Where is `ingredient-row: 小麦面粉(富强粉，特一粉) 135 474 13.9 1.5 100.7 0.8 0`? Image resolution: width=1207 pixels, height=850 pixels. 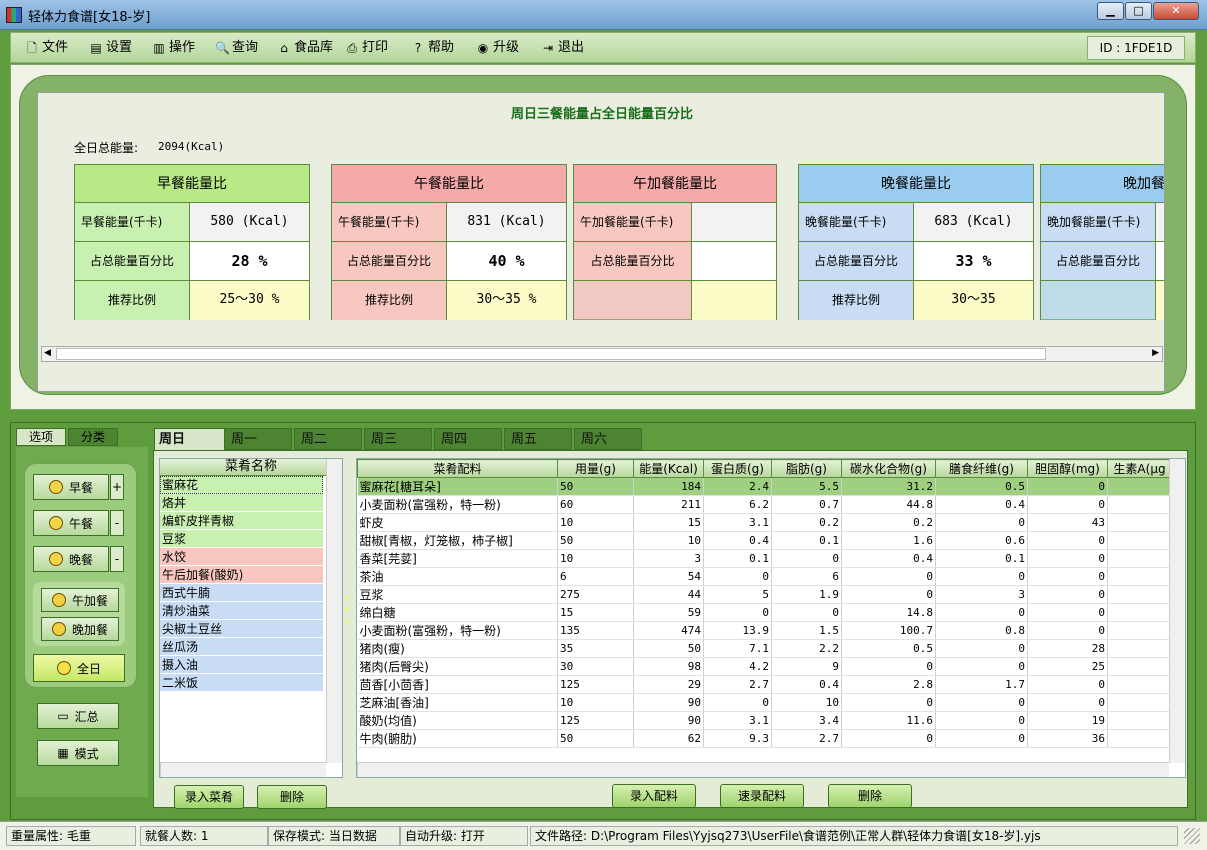 ingredient-row: 小麦面粉(富强粉，特一粉) 135 474 13.9 1.5 100.7 0.8 0 is located at coordinates (764, 630).